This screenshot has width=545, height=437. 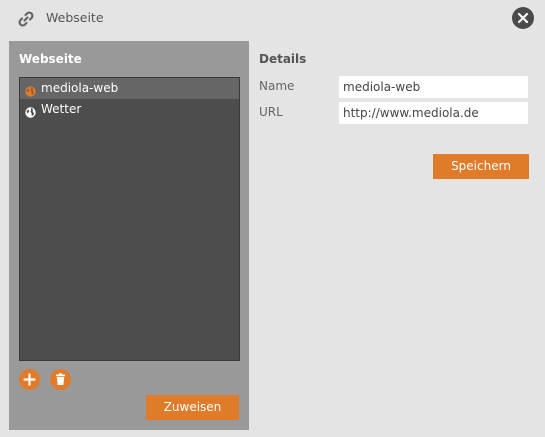 What do you see at coordinates (75, 17) in the screenshot?
I see `dialog-title: Webseite` at bounding box center [75, 17].